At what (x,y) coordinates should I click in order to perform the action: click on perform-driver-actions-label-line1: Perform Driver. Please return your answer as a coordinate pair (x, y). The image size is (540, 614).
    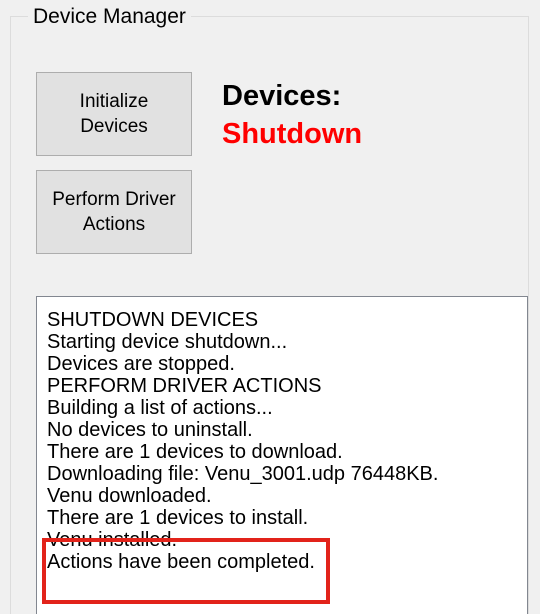
    Looking at the image, I should click on (114, 199).